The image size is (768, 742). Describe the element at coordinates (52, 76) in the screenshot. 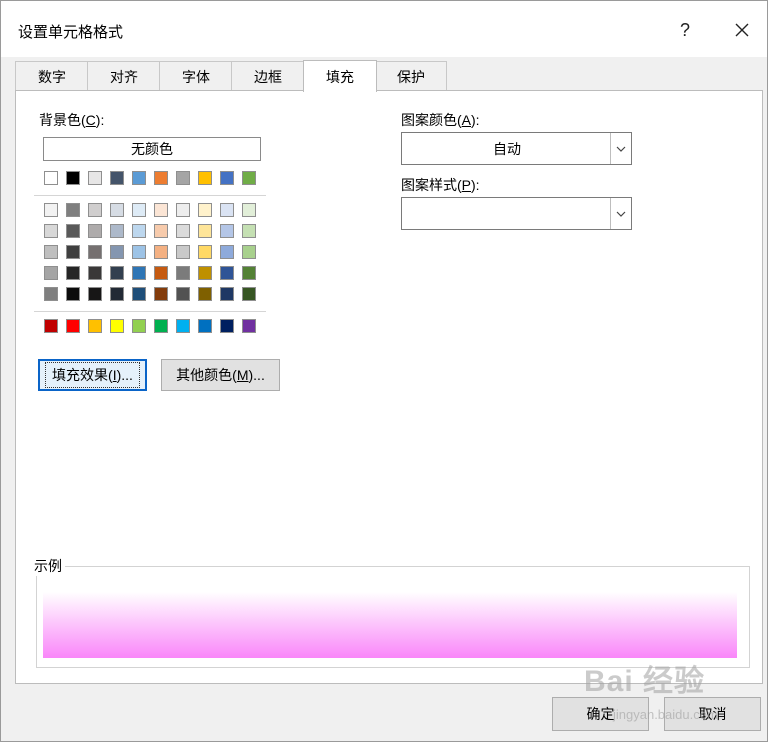

I see `tab-number: 数字` at that location.